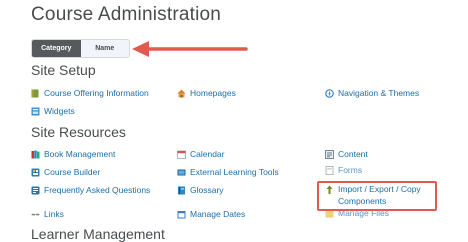  I want to click on site-setup-heading: Site Setup, so click(63, 70).